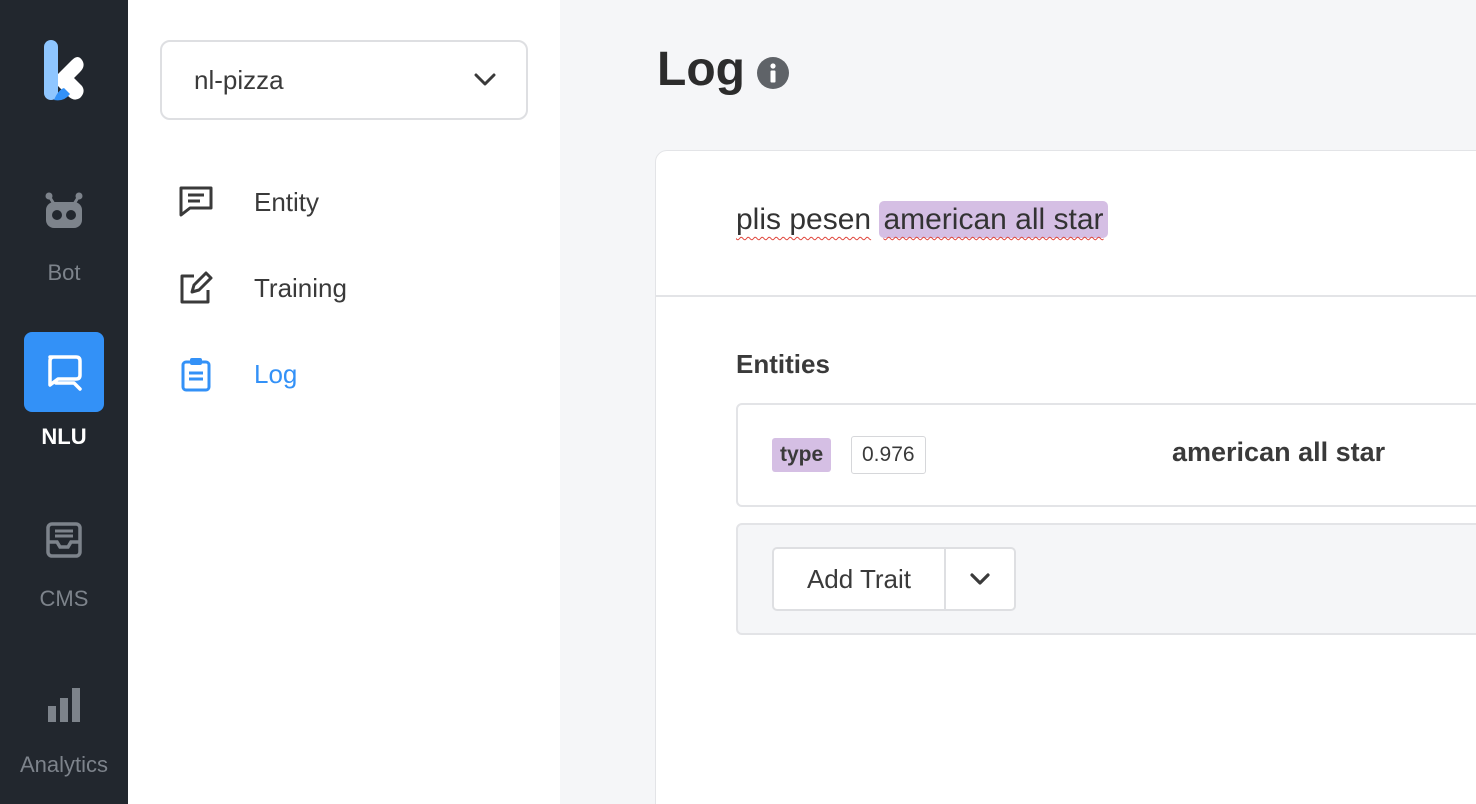  Describe the element at coordinates (248, 202) in the screenshot. I see `sidebar-item-entity: Entity` at that location.